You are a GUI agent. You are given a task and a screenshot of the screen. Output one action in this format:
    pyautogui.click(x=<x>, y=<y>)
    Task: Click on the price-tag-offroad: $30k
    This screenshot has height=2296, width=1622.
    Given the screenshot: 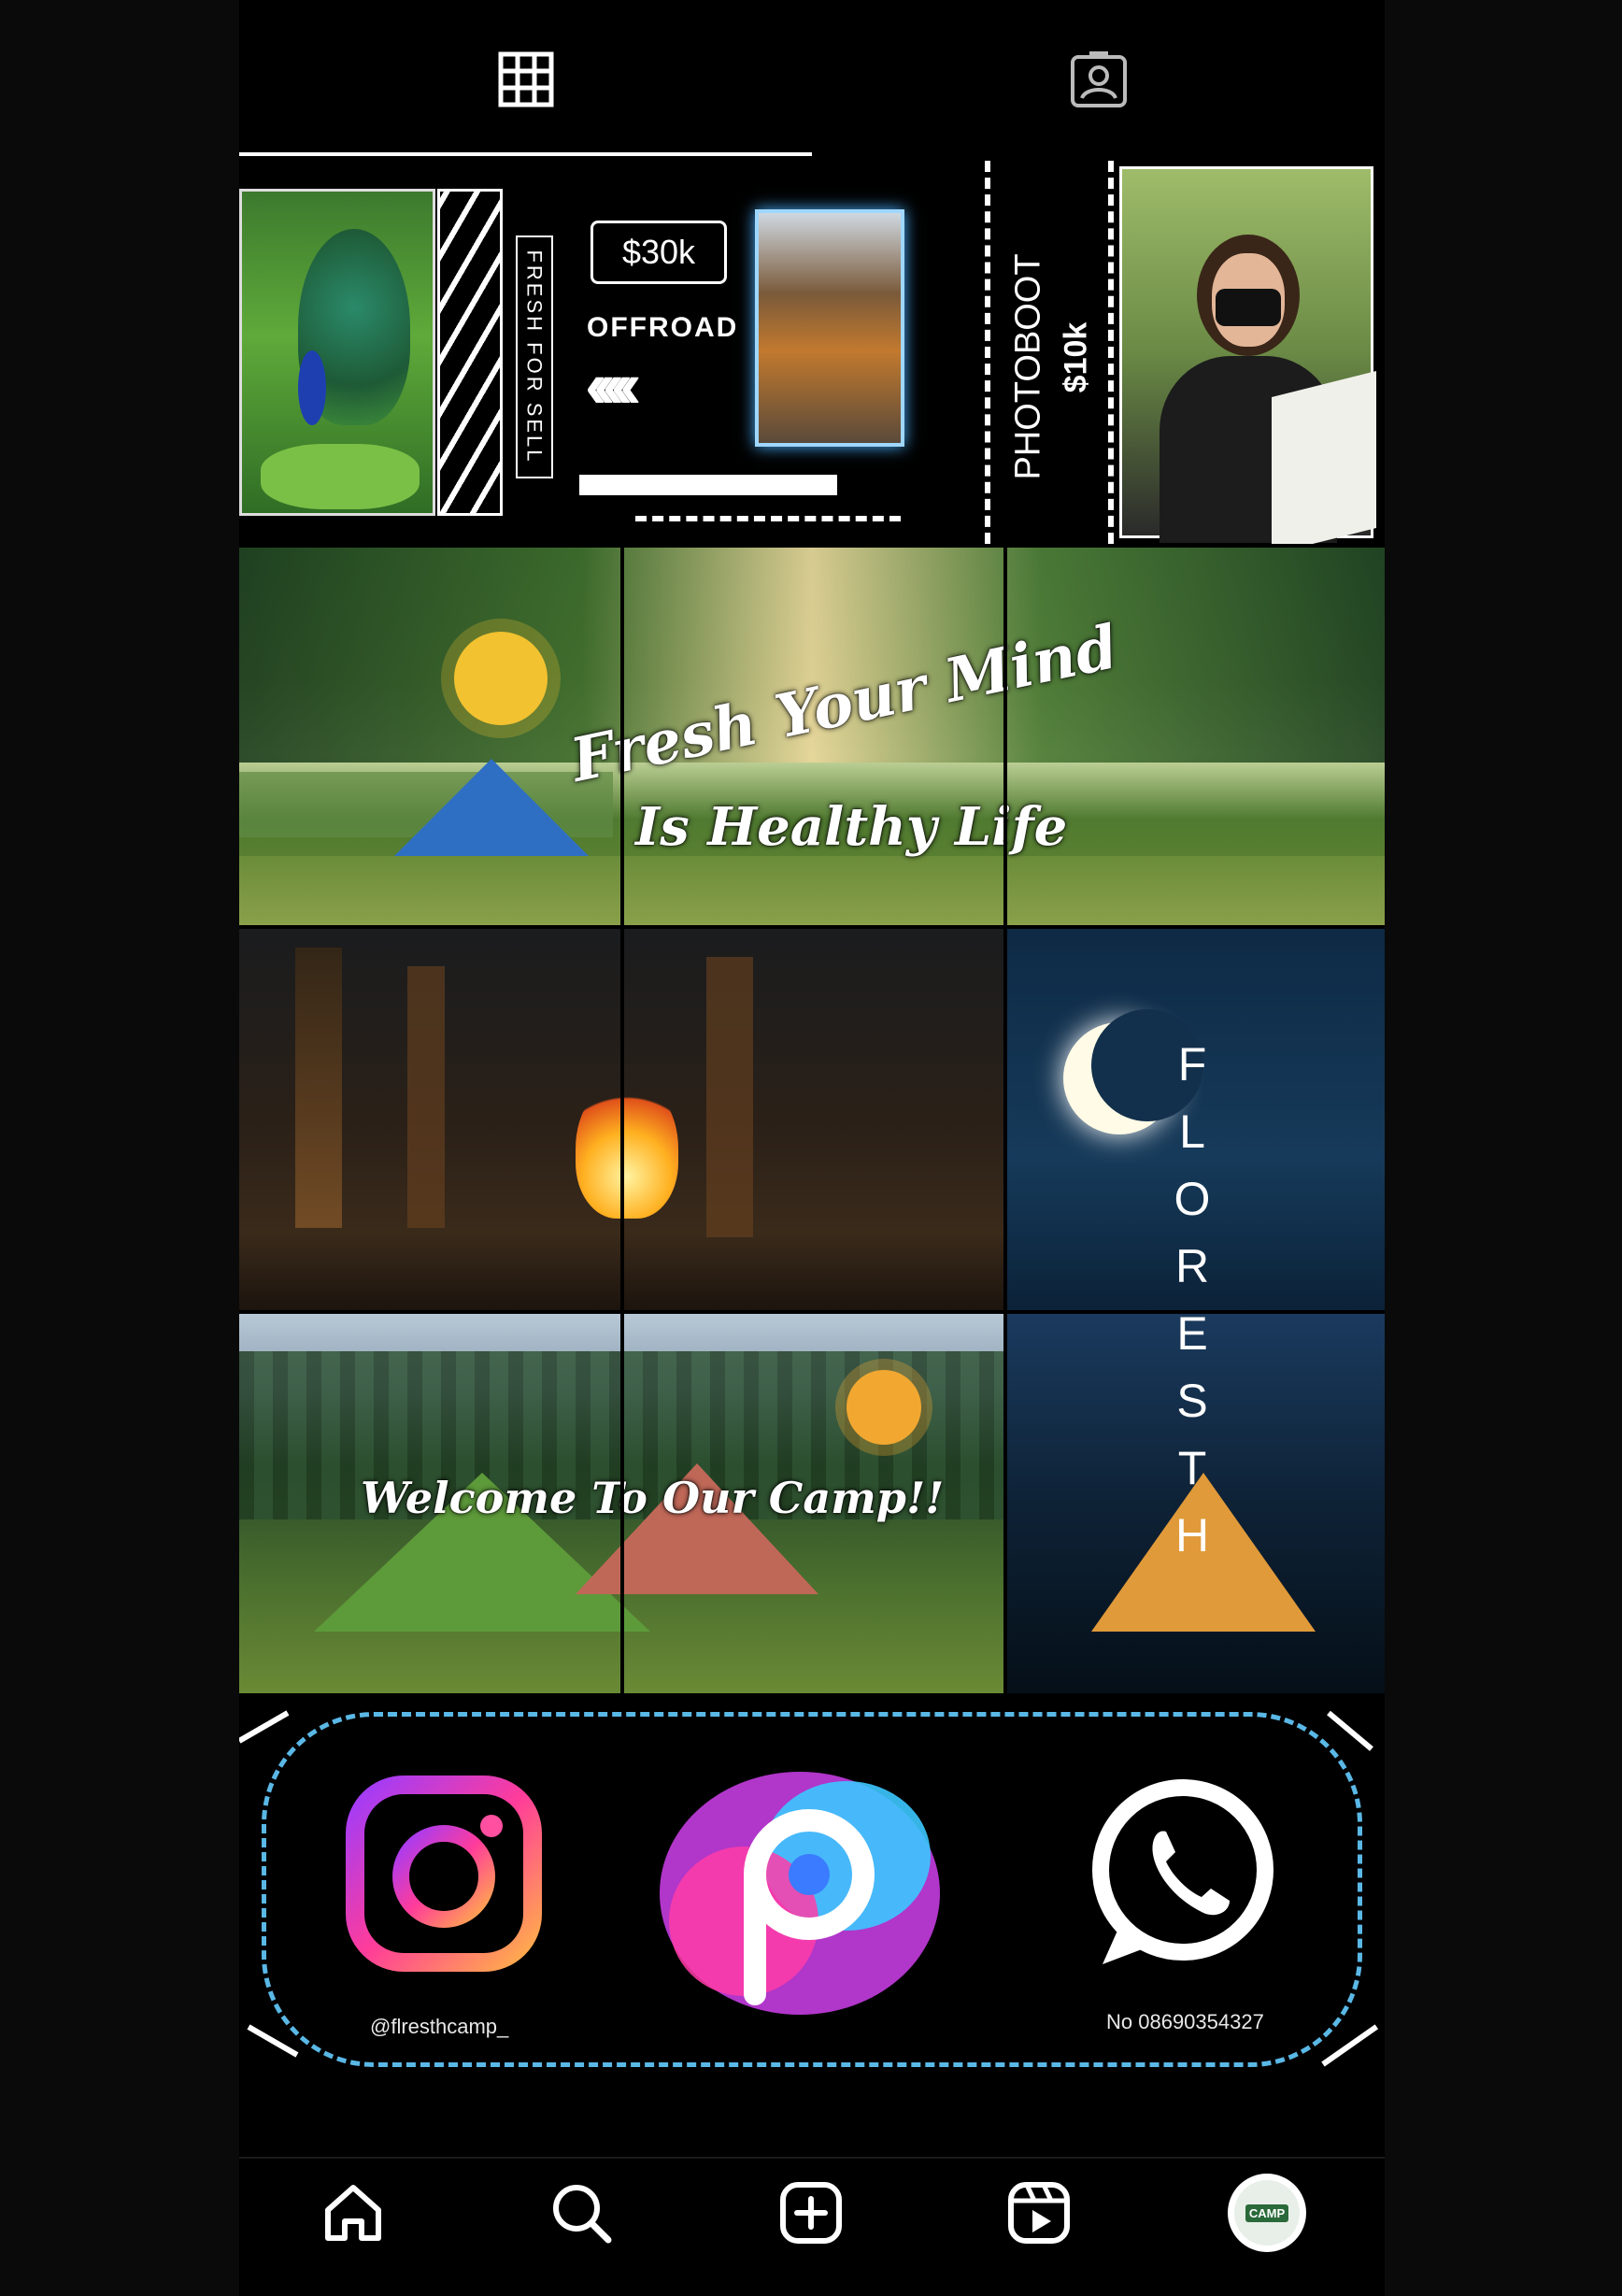 What is the action you would take?
    pyautogui.click(x=659, y=252)
    